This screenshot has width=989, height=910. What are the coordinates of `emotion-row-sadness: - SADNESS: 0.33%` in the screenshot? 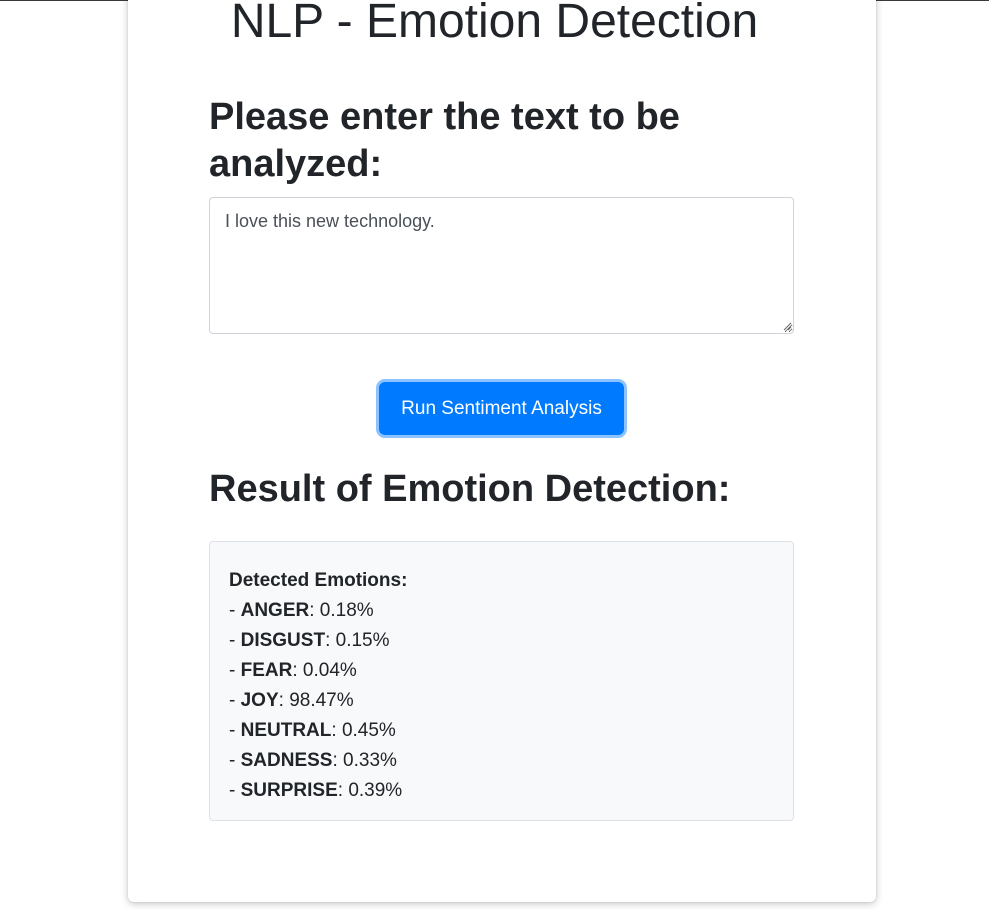 It's located at (313, 760).